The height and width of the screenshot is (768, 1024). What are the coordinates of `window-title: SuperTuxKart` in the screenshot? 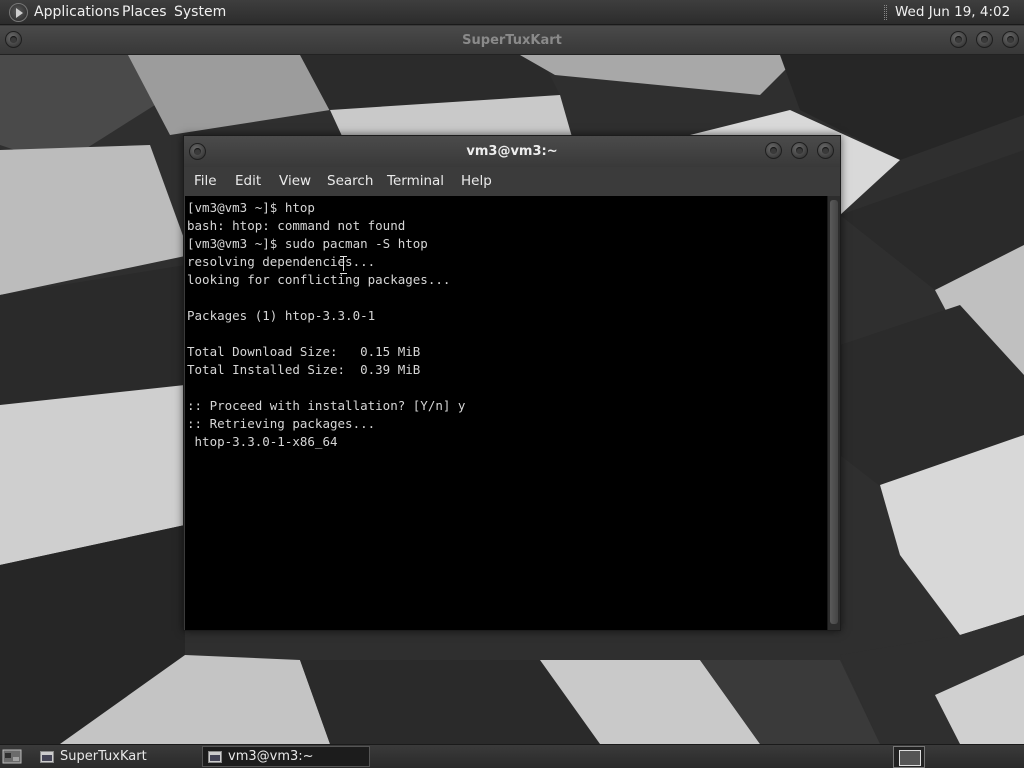 It's located at (512, 40).